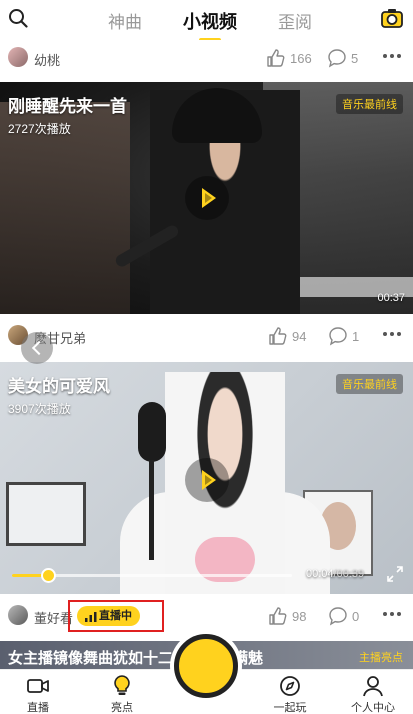 This screenshot has height=714, width=413. I want to click on comment-count: 1, so click(356, 336).